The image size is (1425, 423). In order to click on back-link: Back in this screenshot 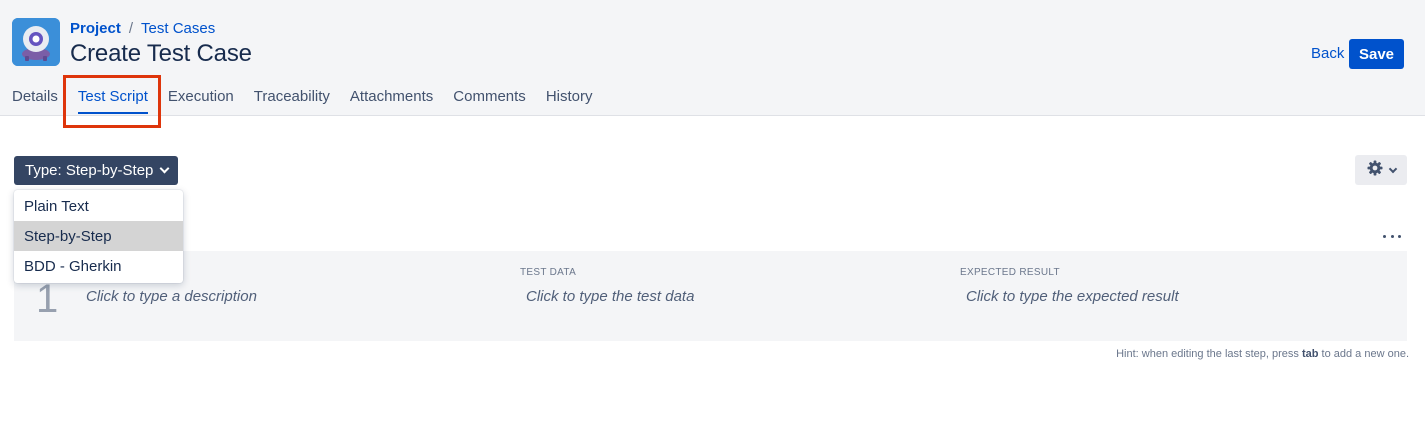, I will do `click(1327, 53)`.